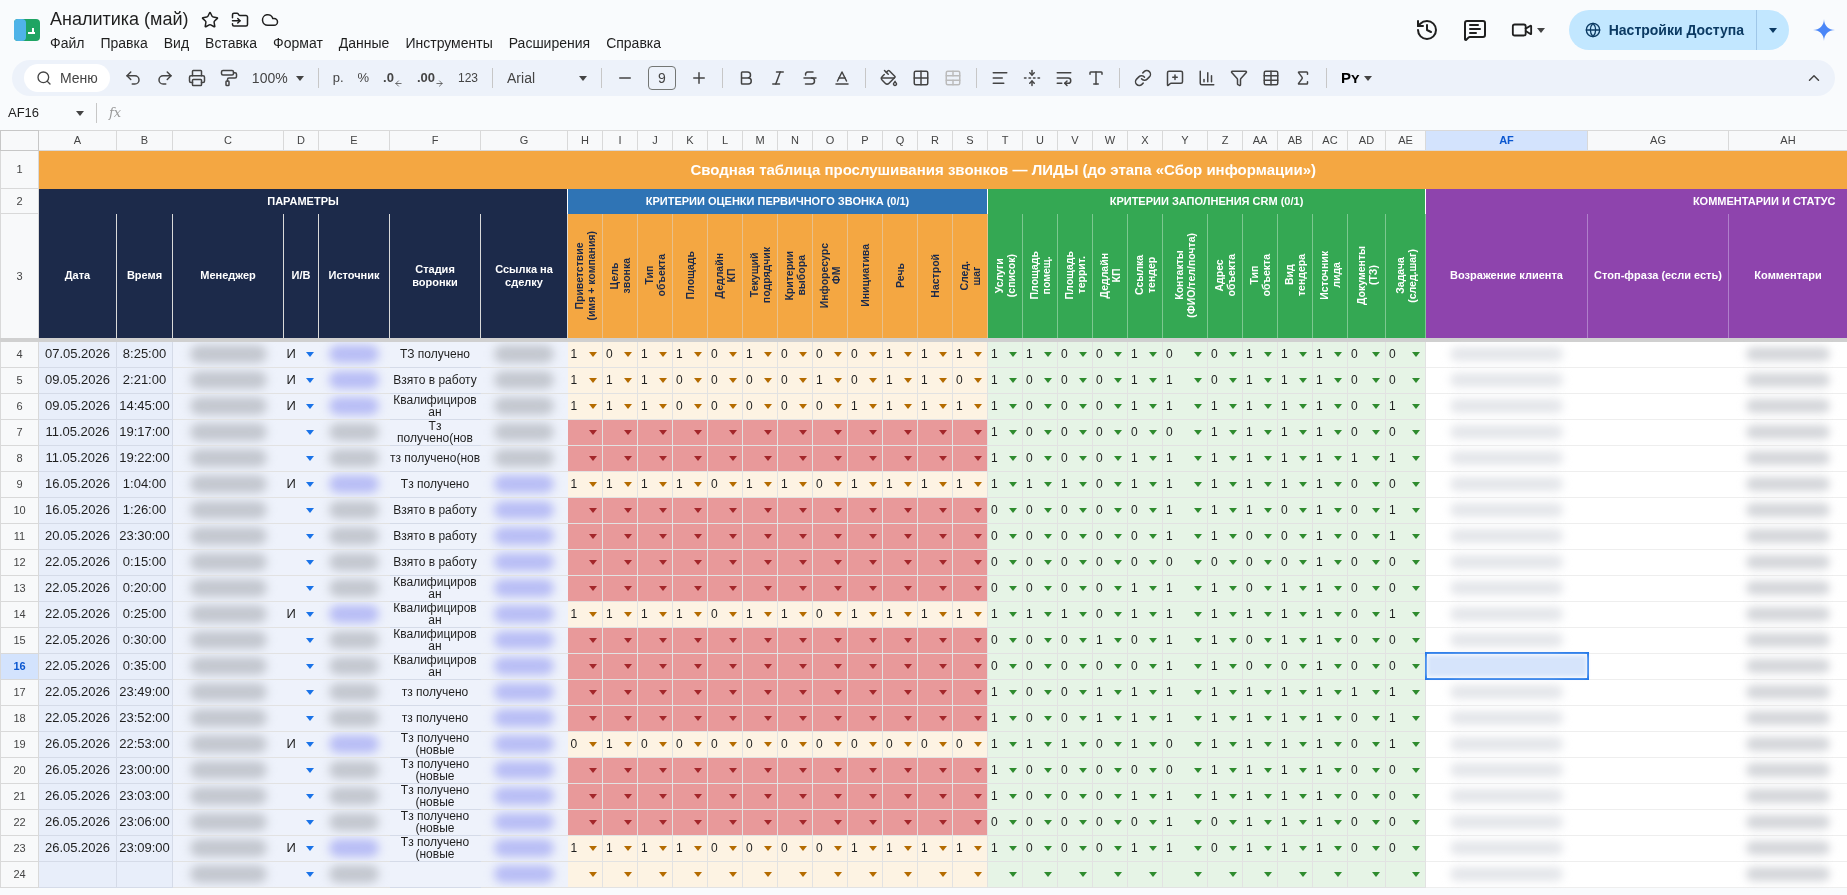 The height and width of the screenshot is (895, 1847). I want to click on fill-color-icon, so click(889, 78).